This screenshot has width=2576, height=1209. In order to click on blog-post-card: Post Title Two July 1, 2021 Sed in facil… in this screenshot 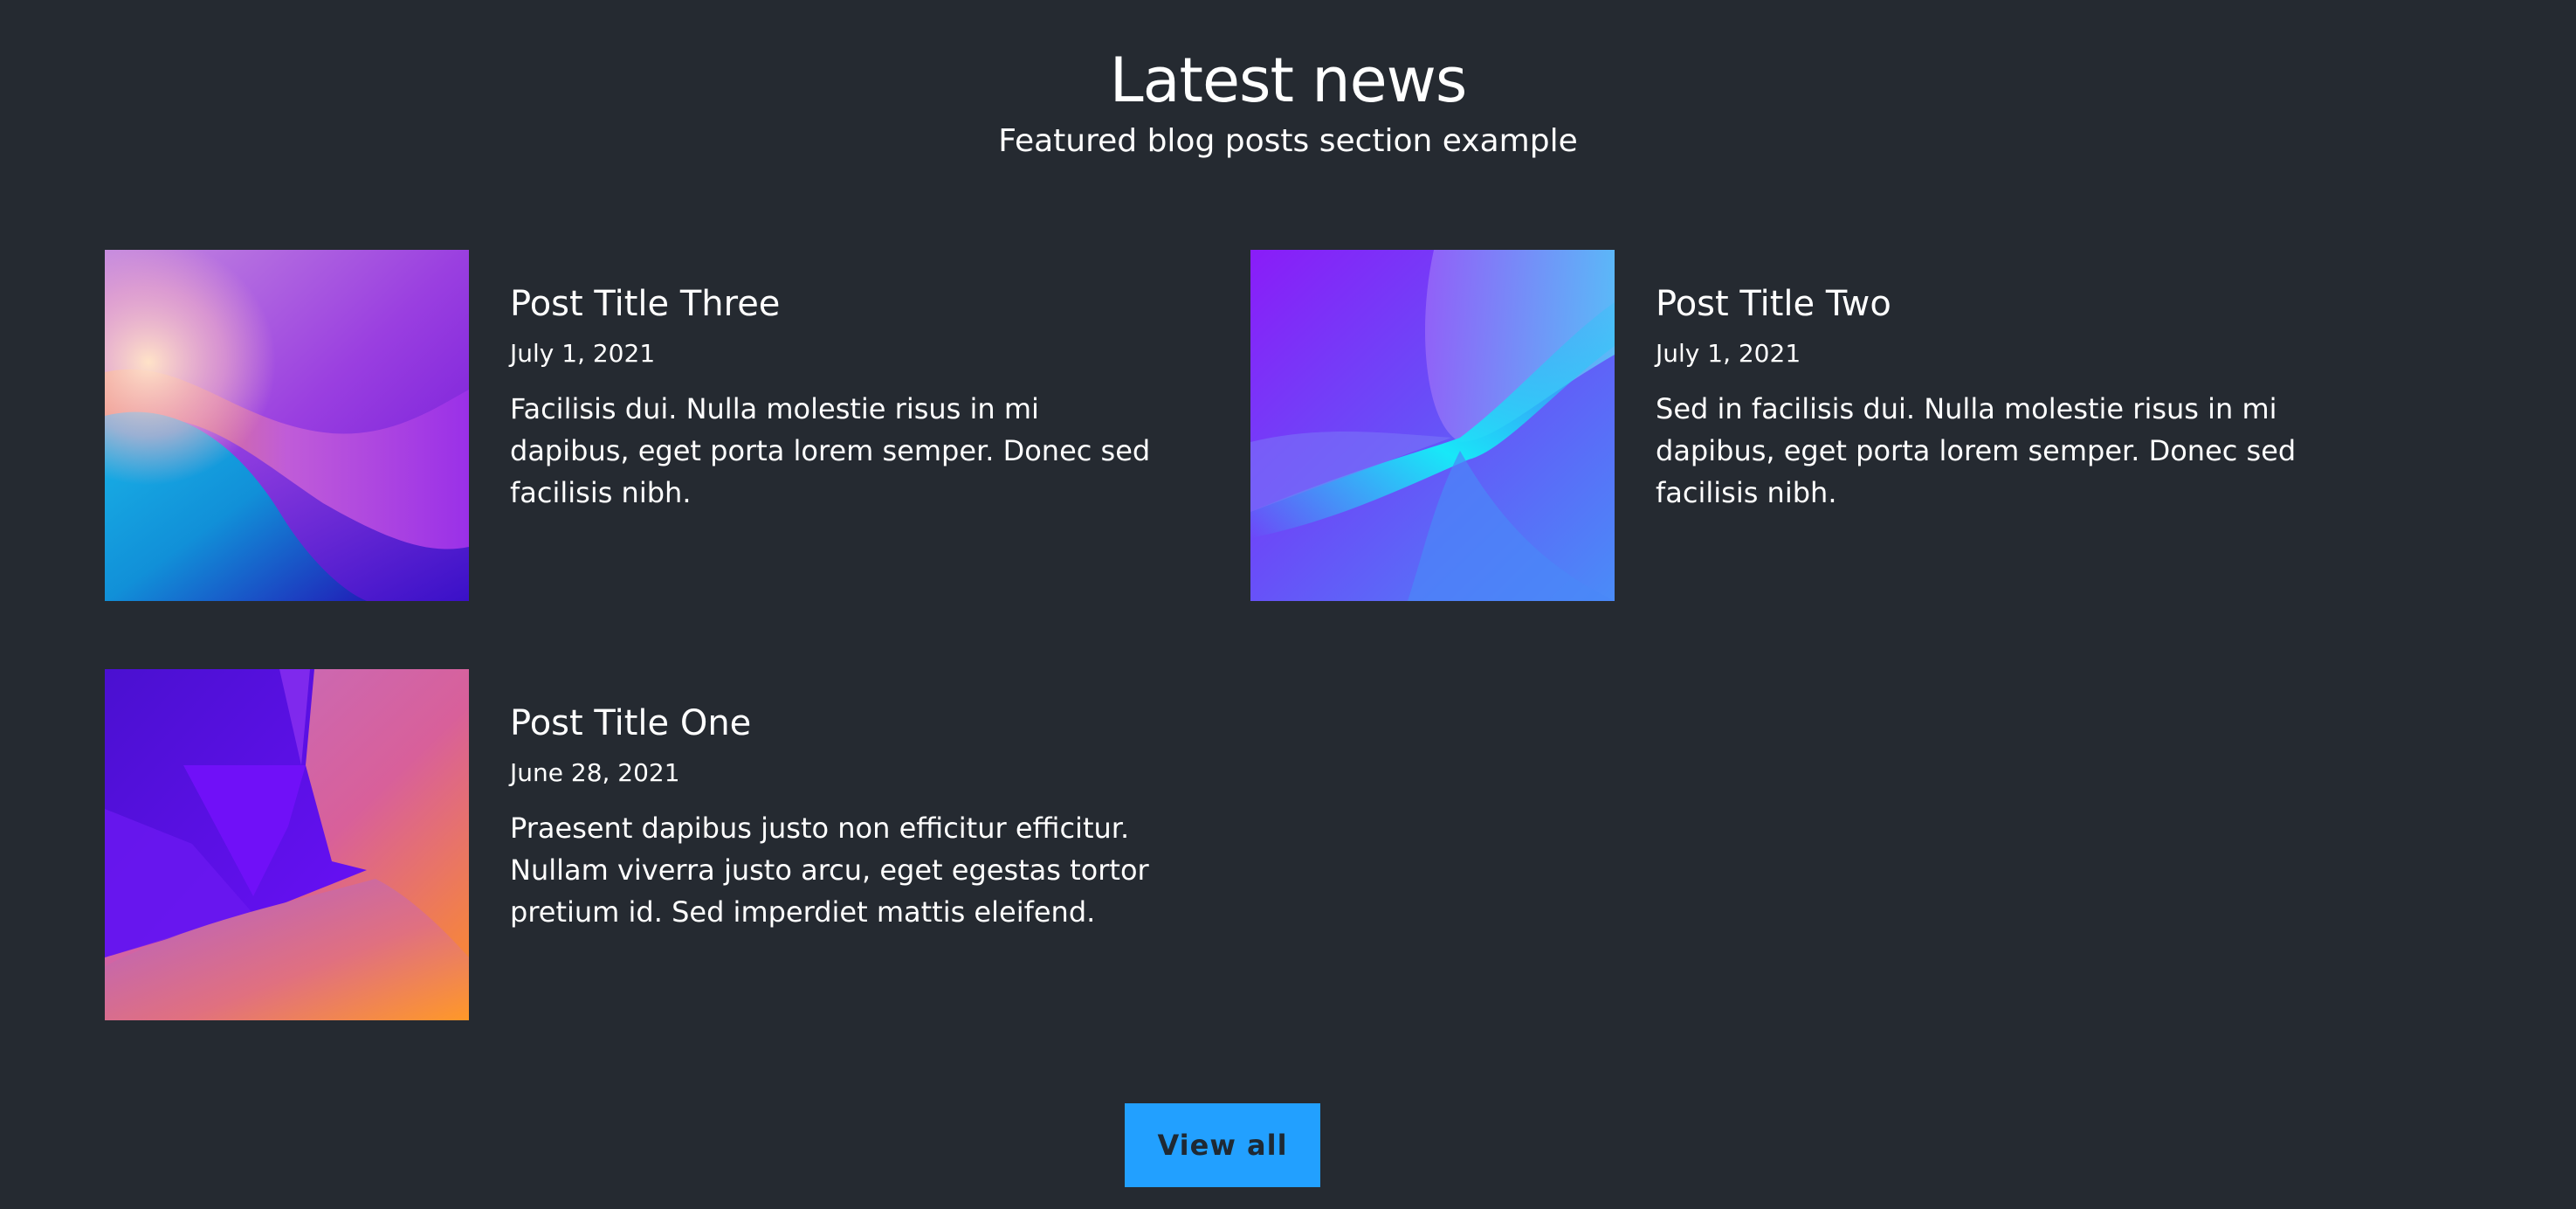, I will do `click(1800, 425)`.